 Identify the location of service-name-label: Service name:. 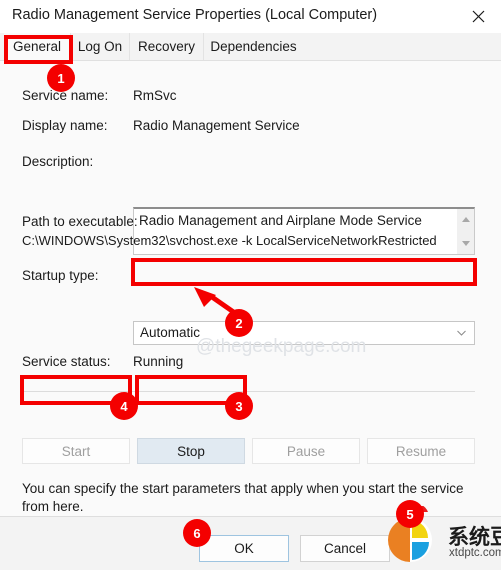
(65, 95).